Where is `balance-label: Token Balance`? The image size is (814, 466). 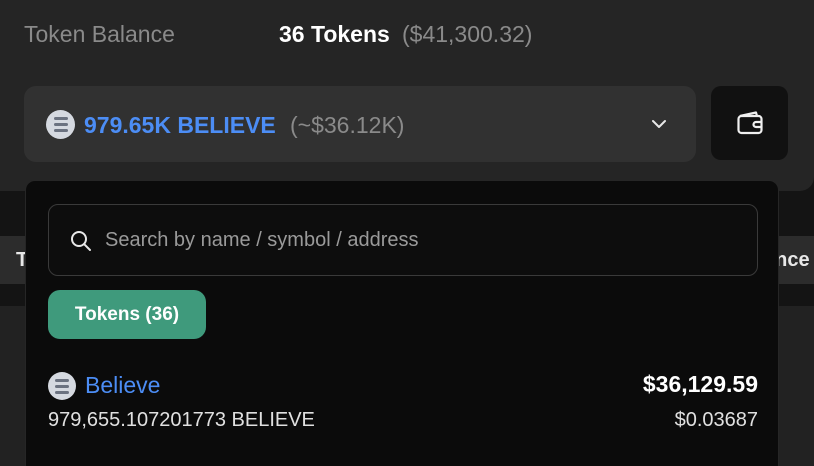 balance-label: Token Balance is located at coordinates (99, 34).